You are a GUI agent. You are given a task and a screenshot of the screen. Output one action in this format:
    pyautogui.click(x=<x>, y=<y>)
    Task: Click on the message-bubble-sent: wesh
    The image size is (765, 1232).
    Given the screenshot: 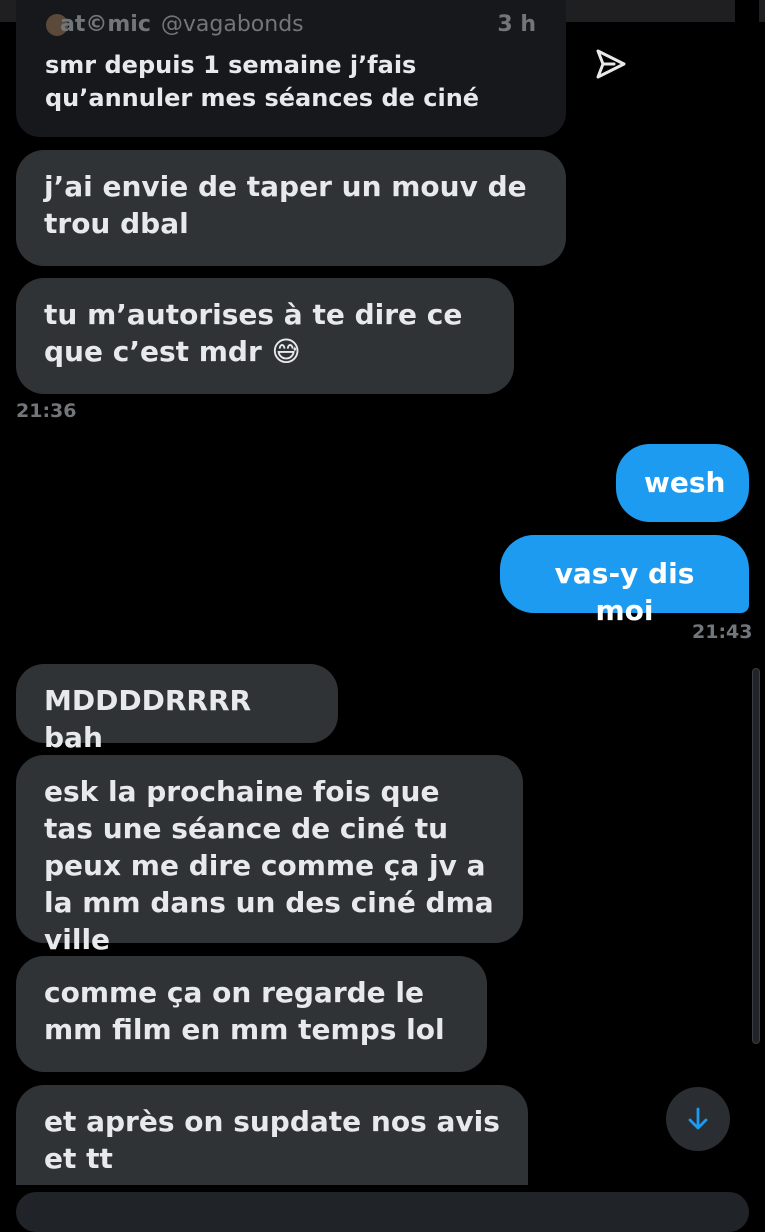 What is the action you would take?
    pyautogui.click(x=682, y=483)
    